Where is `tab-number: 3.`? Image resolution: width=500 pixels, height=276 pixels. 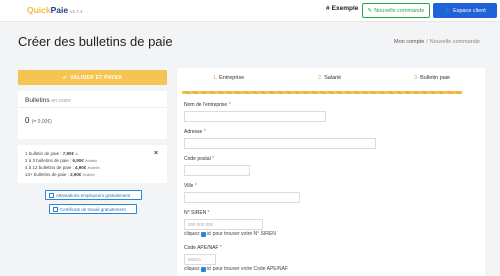
tab-number: 3. is located at coordinates (416, 78).